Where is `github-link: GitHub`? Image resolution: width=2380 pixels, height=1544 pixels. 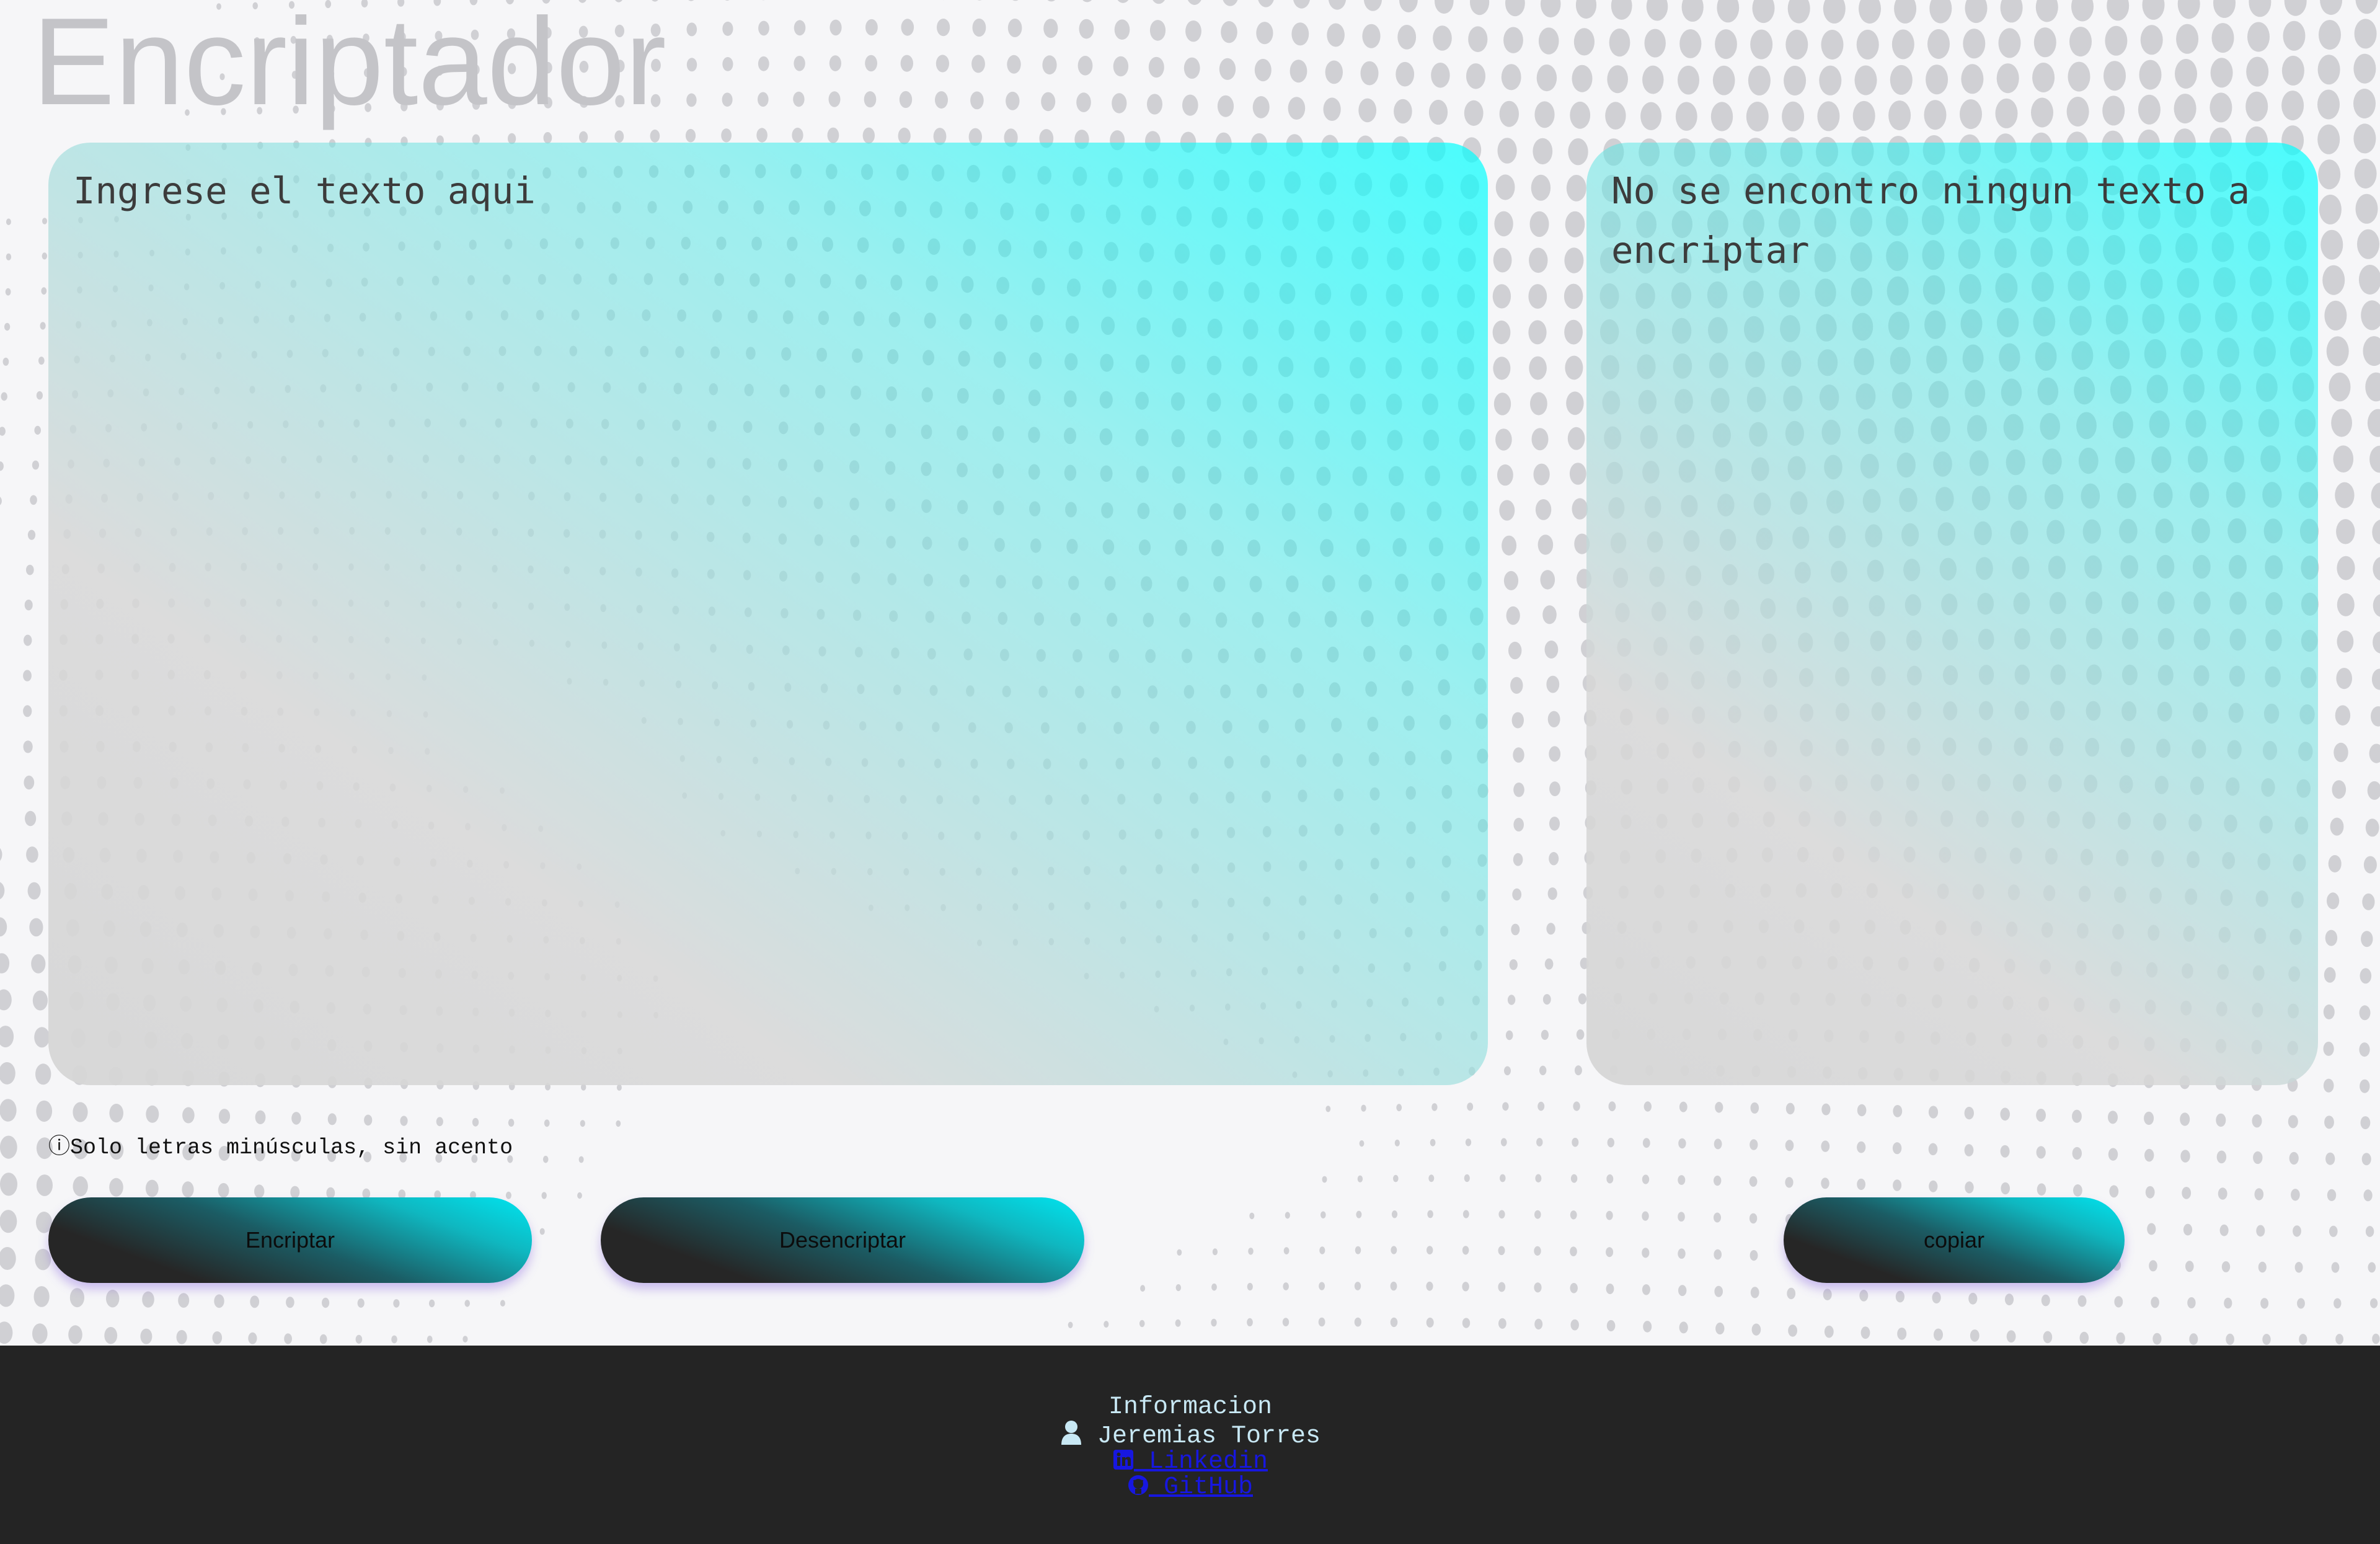 github-link: GitHub is located at coordinates (1191, 1487).